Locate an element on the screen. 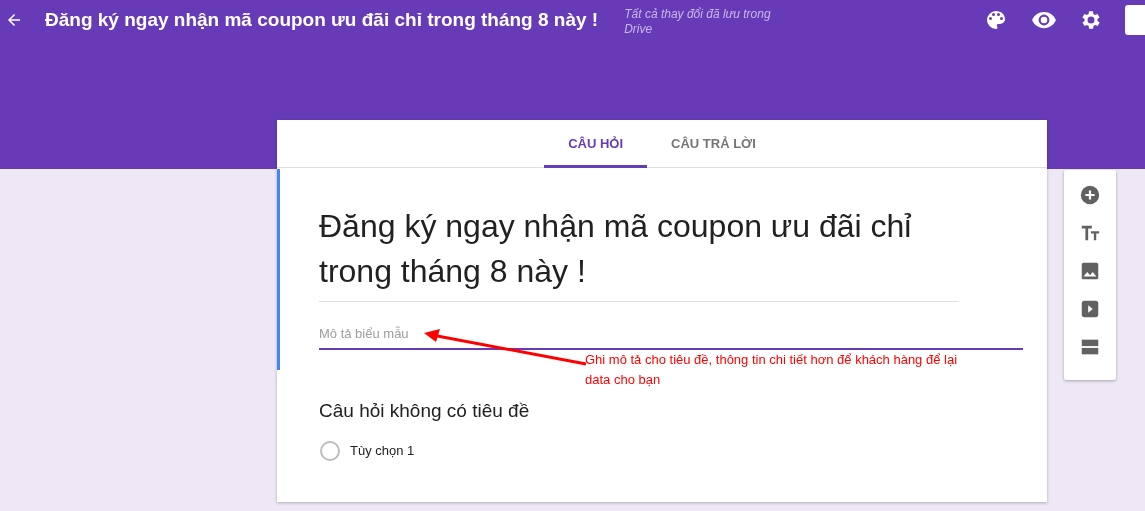  radio-button is located at coordinates (330, 450).